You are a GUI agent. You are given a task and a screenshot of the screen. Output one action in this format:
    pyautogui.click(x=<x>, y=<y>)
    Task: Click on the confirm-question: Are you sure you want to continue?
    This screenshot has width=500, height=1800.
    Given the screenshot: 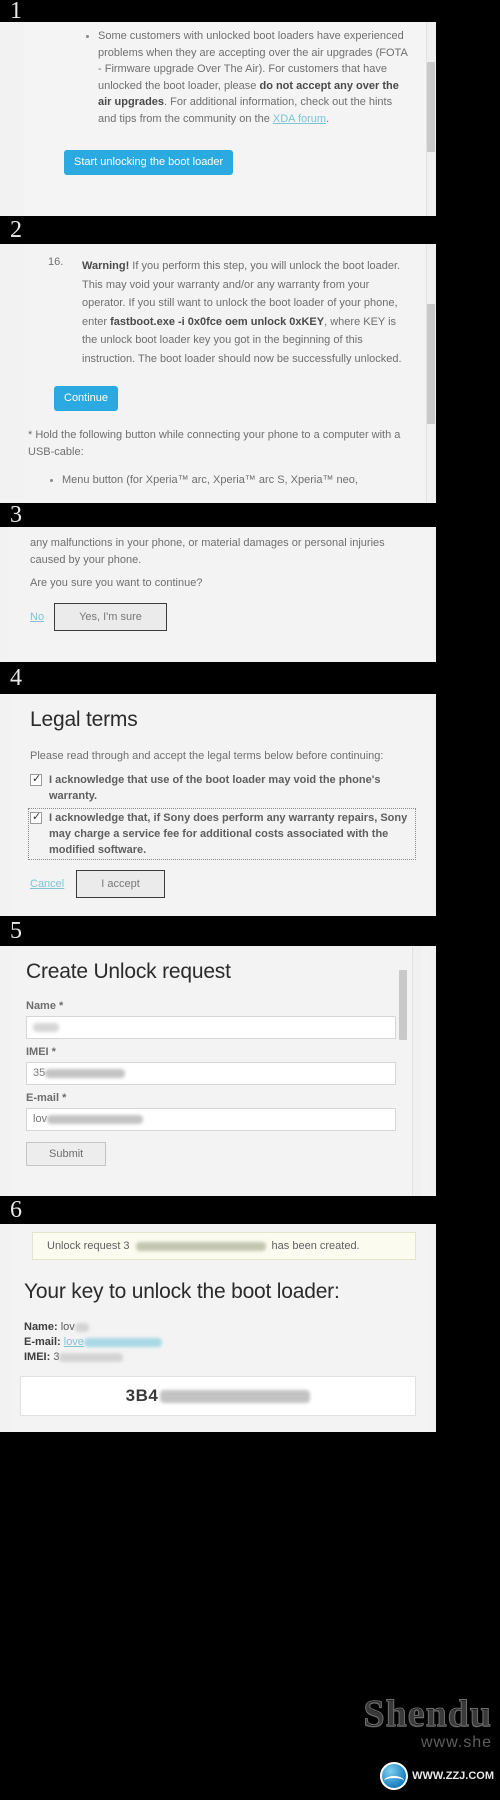 What is the action you would take?
    pyautogui.click(x=116, y=583)
    